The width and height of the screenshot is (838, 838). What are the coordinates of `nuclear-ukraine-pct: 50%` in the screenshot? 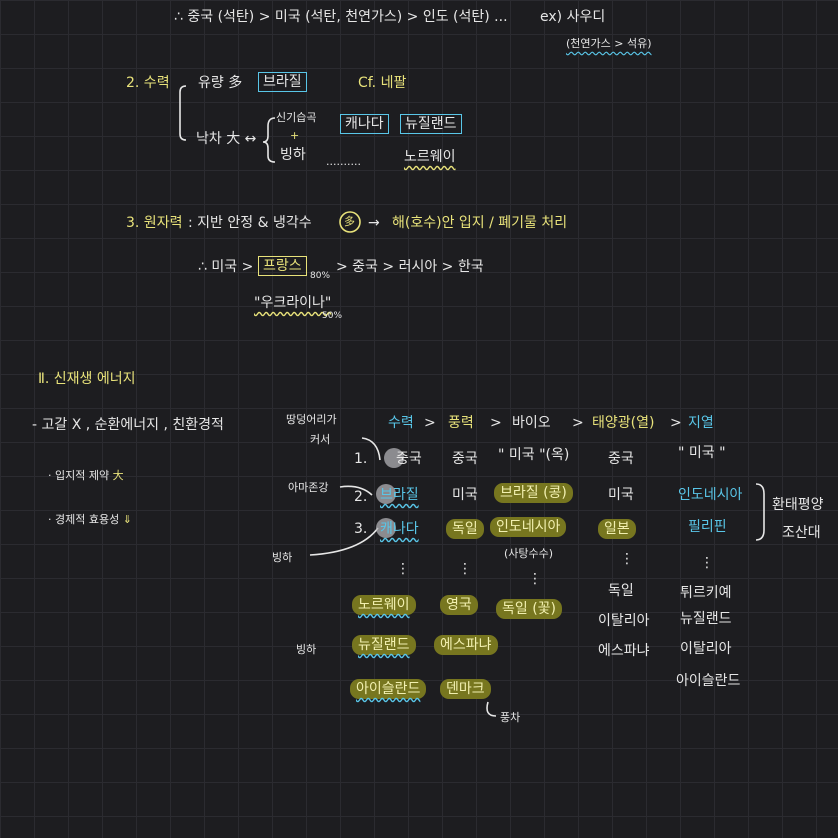 It's located at (332, 316).